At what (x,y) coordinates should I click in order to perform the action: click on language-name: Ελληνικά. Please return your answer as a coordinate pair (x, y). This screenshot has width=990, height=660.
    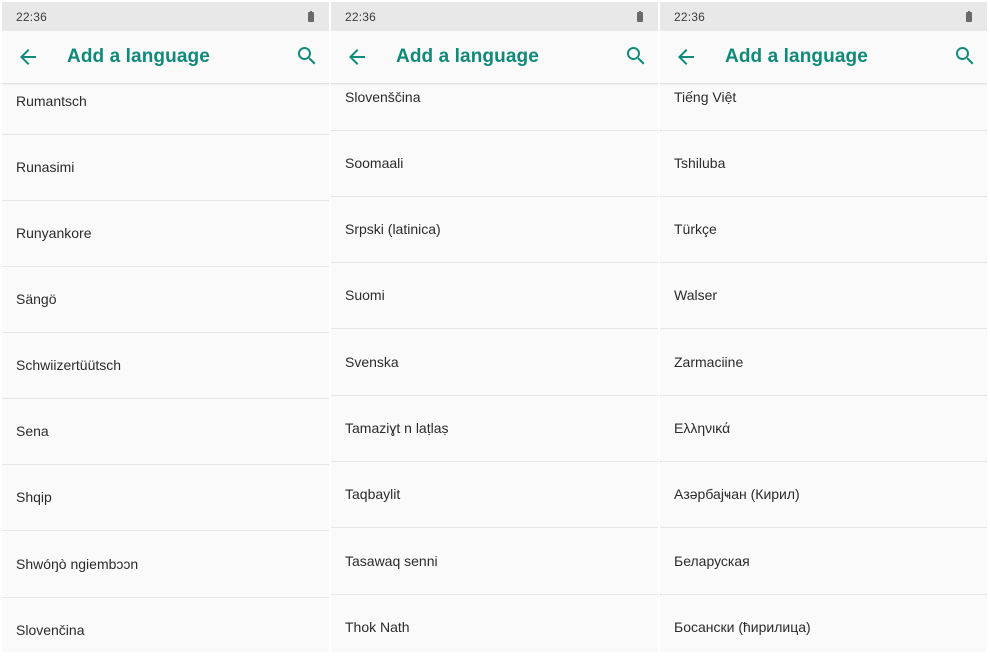
    Looking at the image, I should click on (702, 428).